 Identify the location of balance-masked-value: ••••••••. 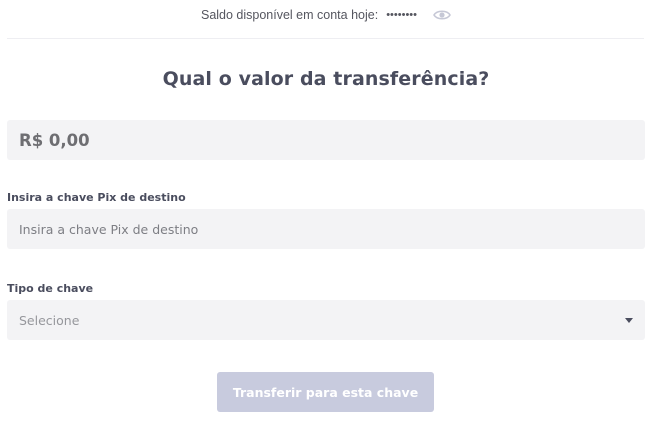
(401, 15).